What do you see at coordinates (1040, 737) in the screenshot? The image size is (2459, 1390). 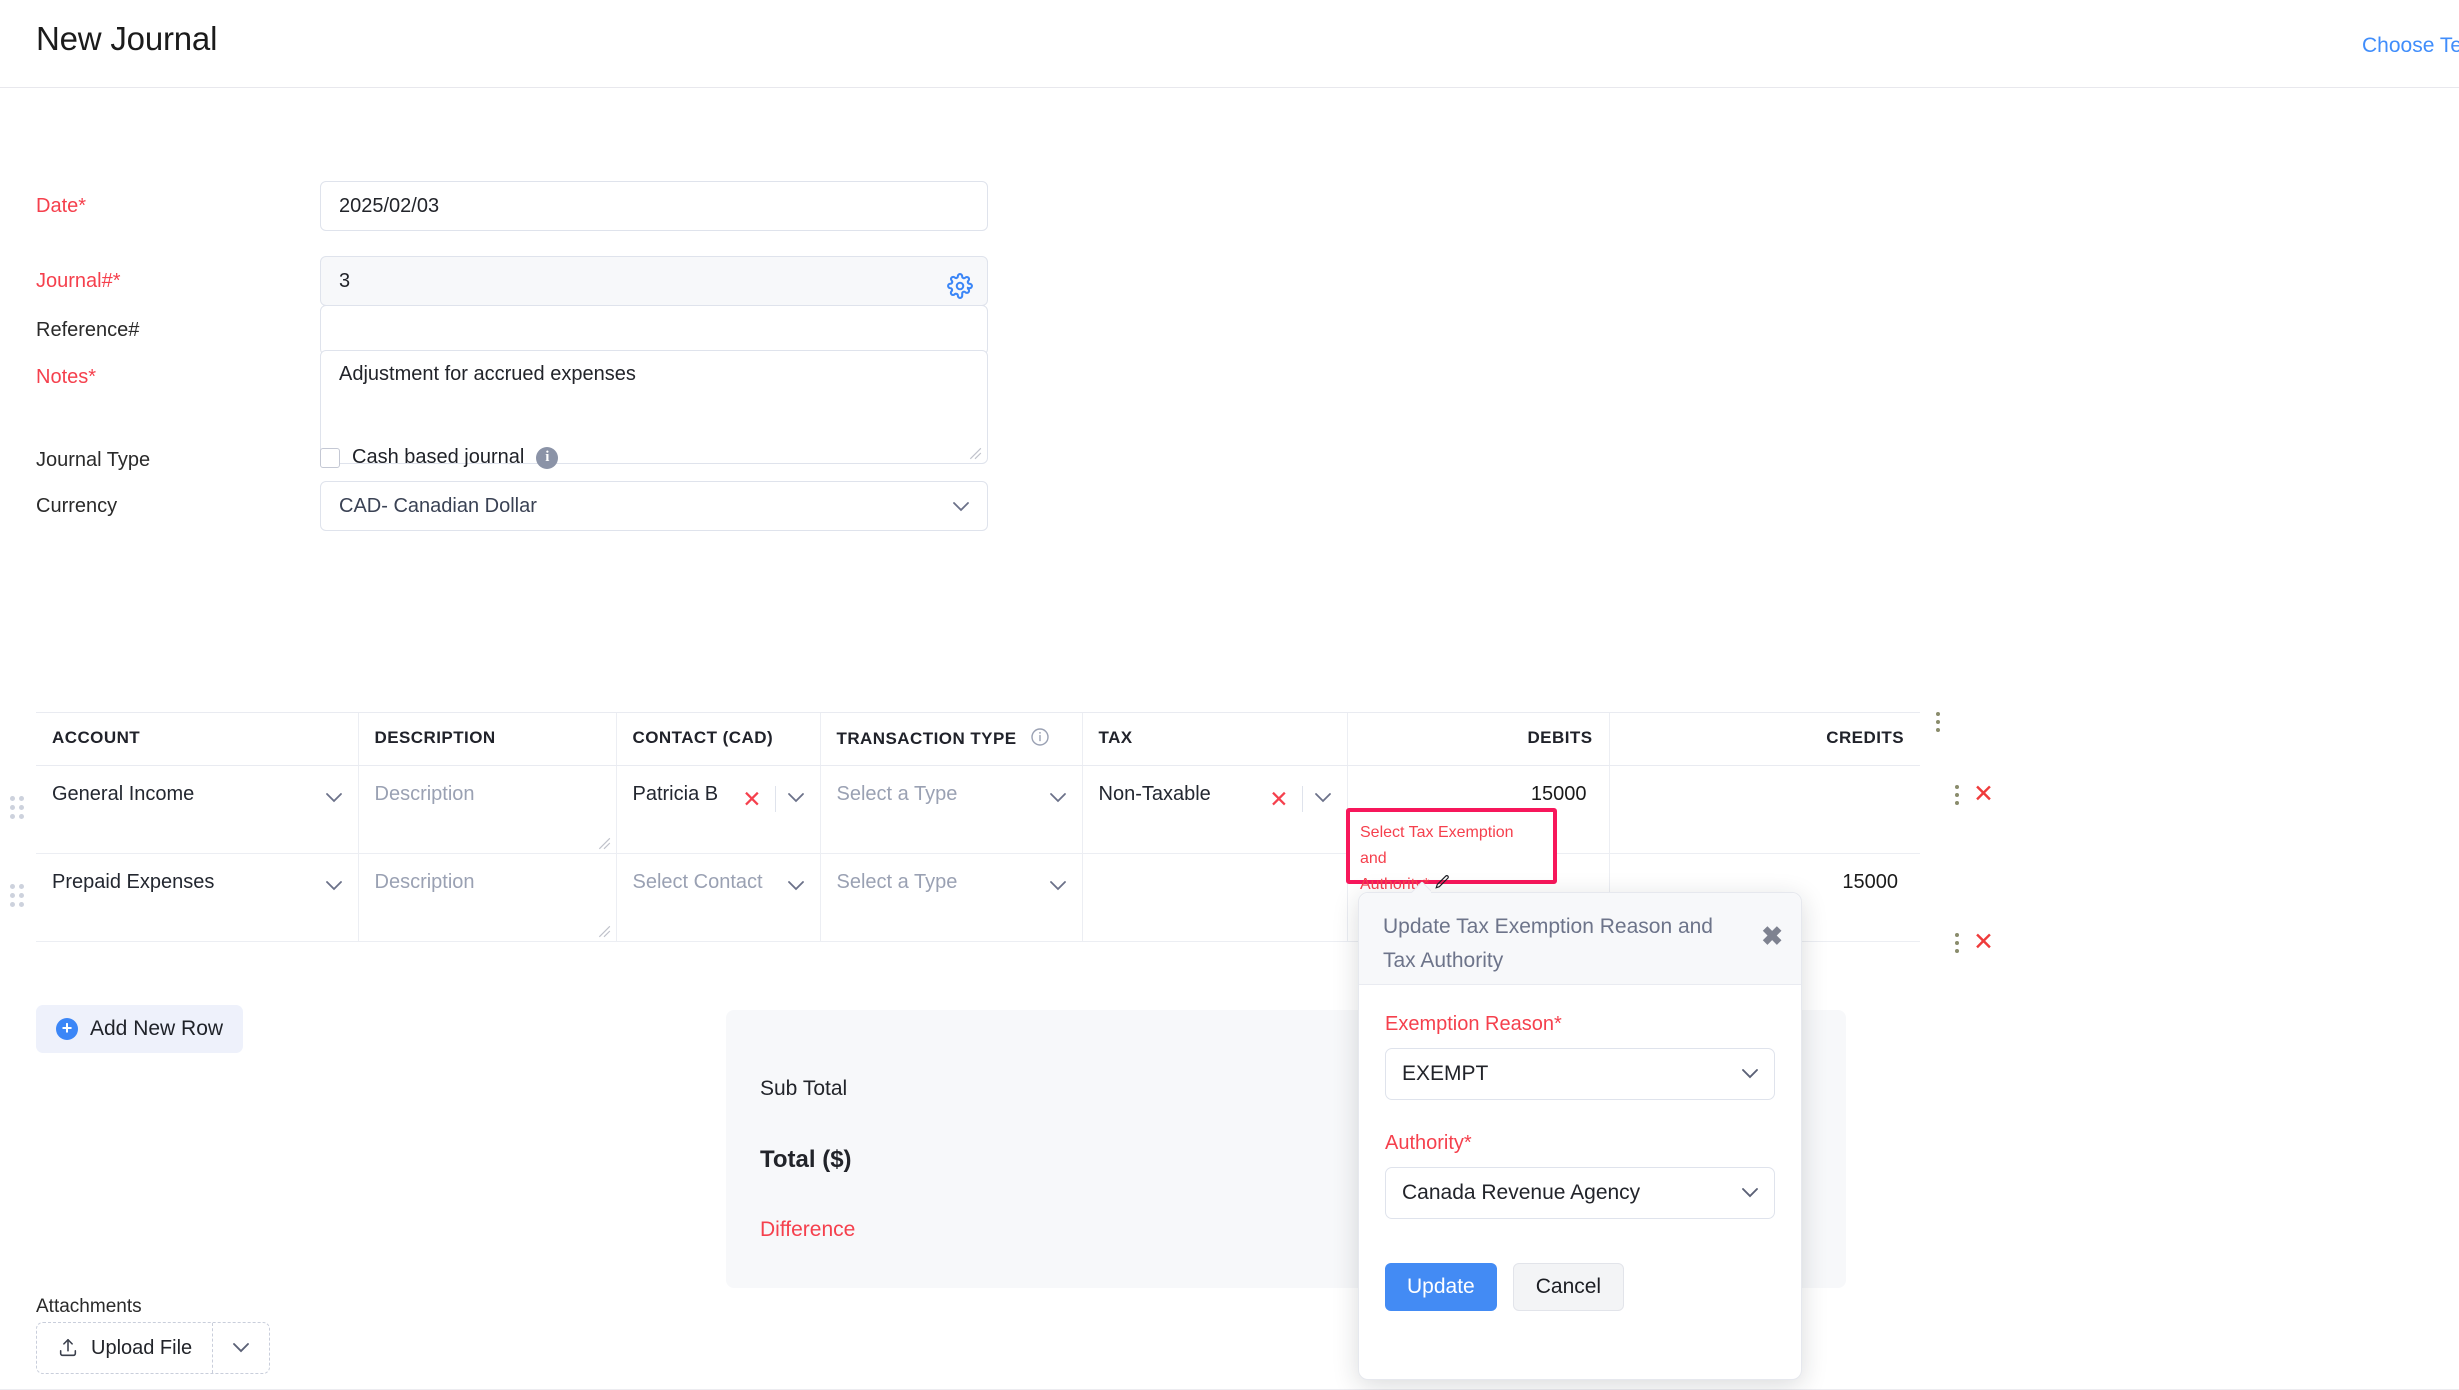 I see `info-icon` at bounding box center [1040, 737].